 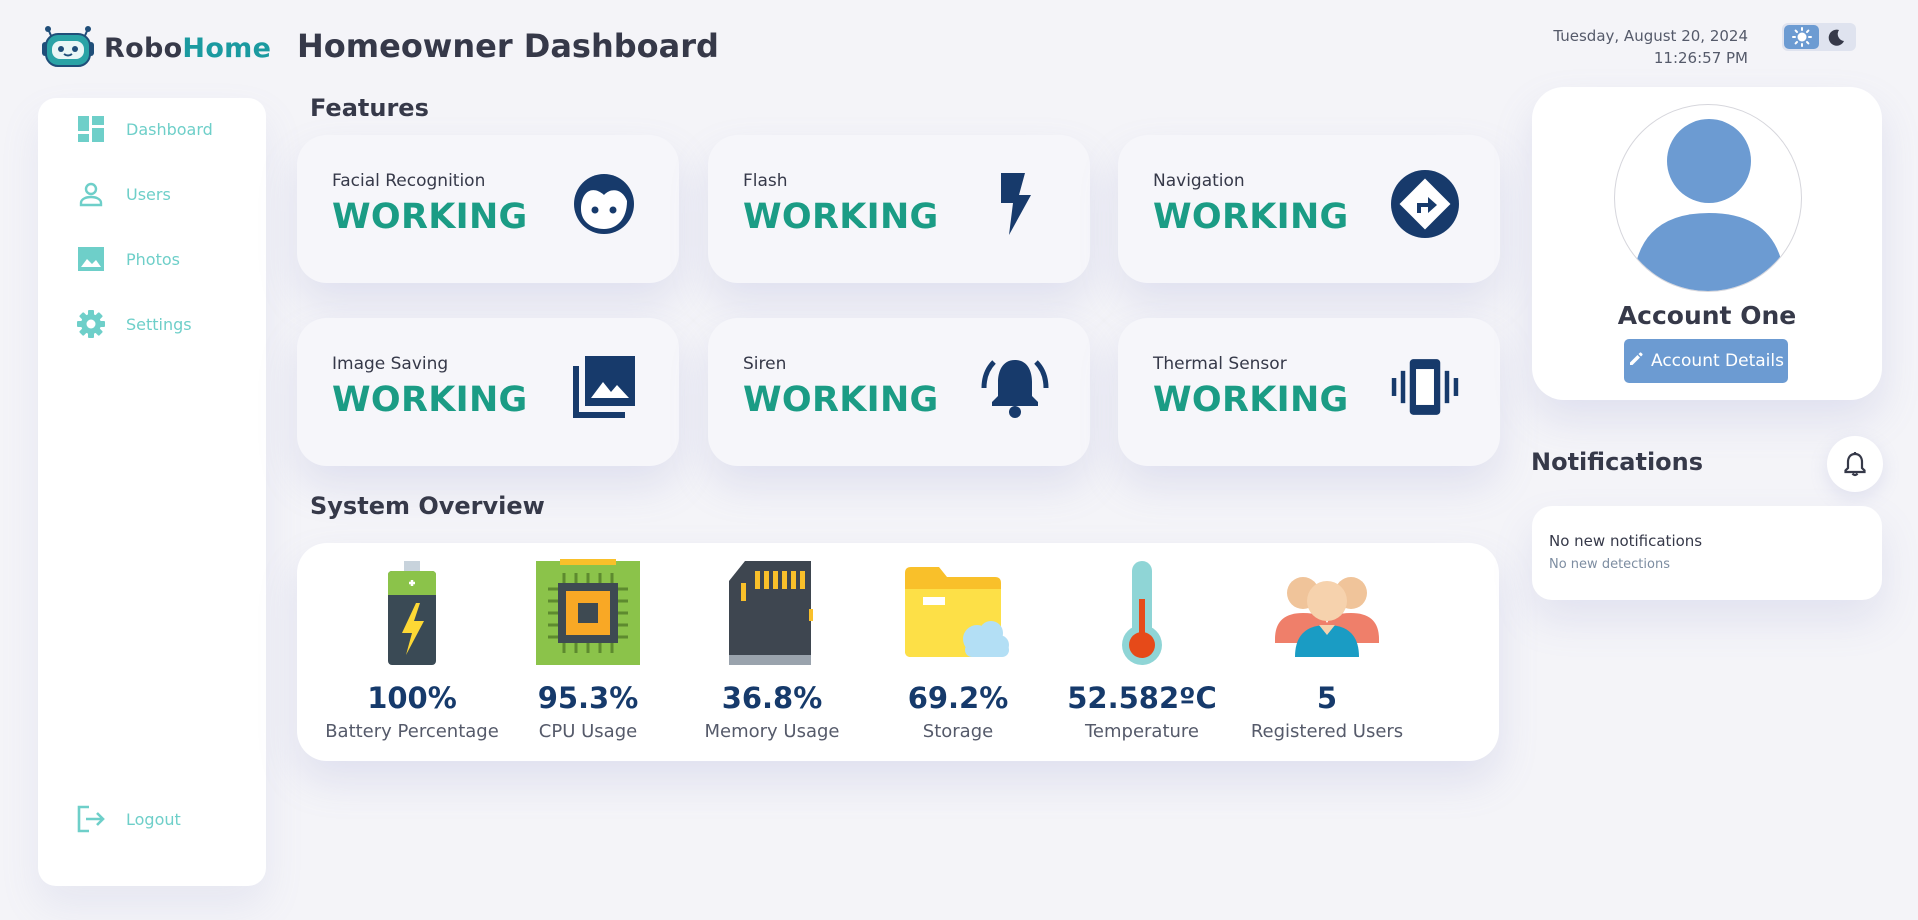 I want to click on account-name: Account One, so click(x=1707, y=315).